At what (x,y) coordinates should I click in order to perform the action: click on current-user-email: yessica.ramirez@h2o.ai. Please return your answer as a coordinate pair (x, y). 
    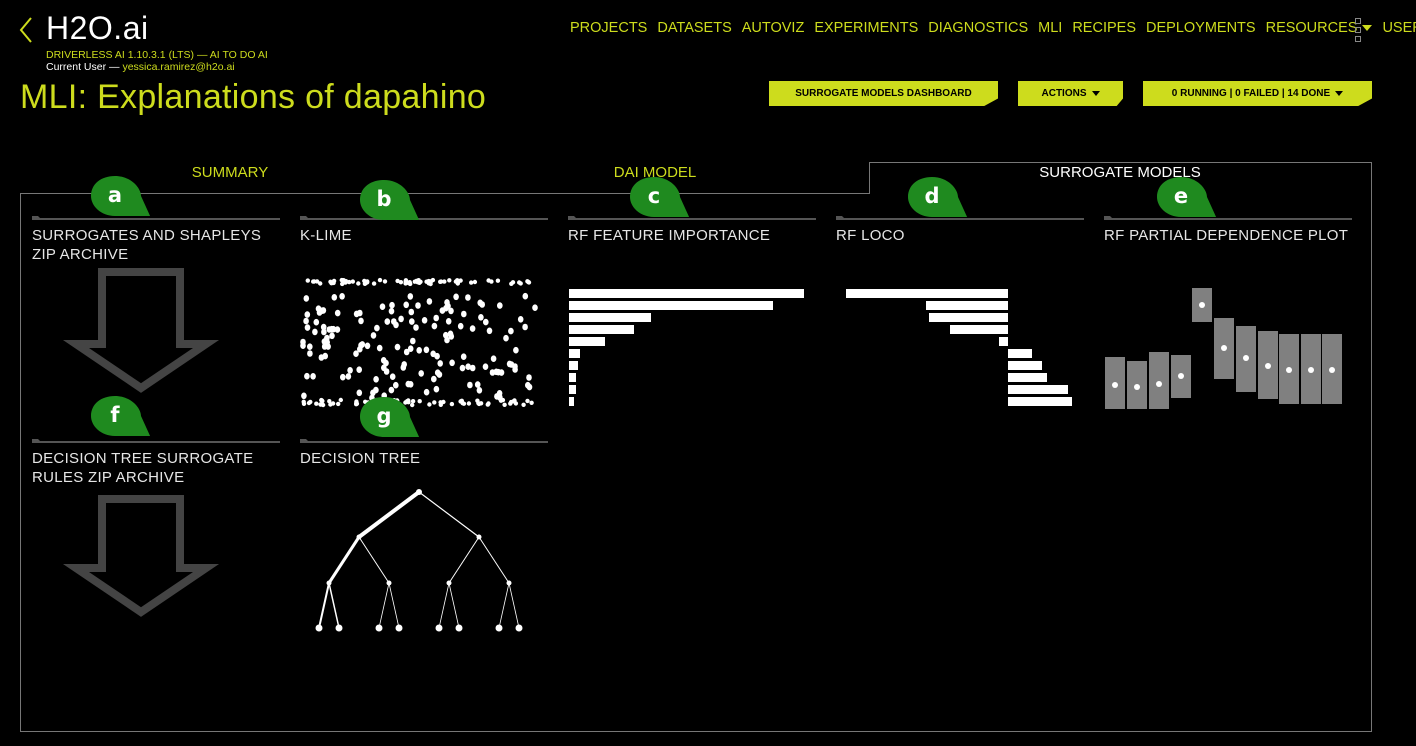
    Looking at the image, I should click on (178, 67).